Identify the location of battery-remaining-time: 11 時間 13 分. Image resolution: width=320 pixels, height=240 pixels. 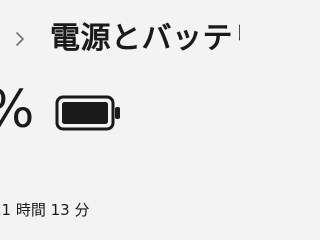
(45, 210).